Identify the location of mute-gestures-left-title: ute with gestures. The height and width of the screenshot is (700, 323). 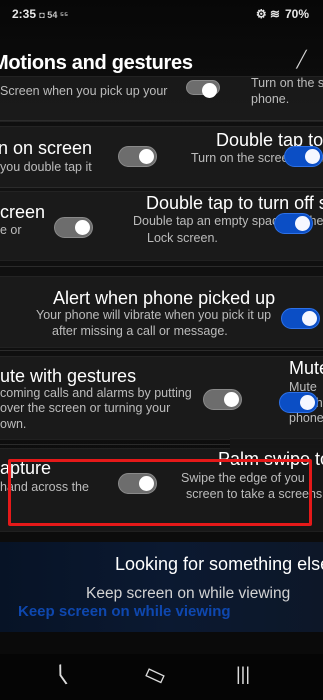
(68, 376).